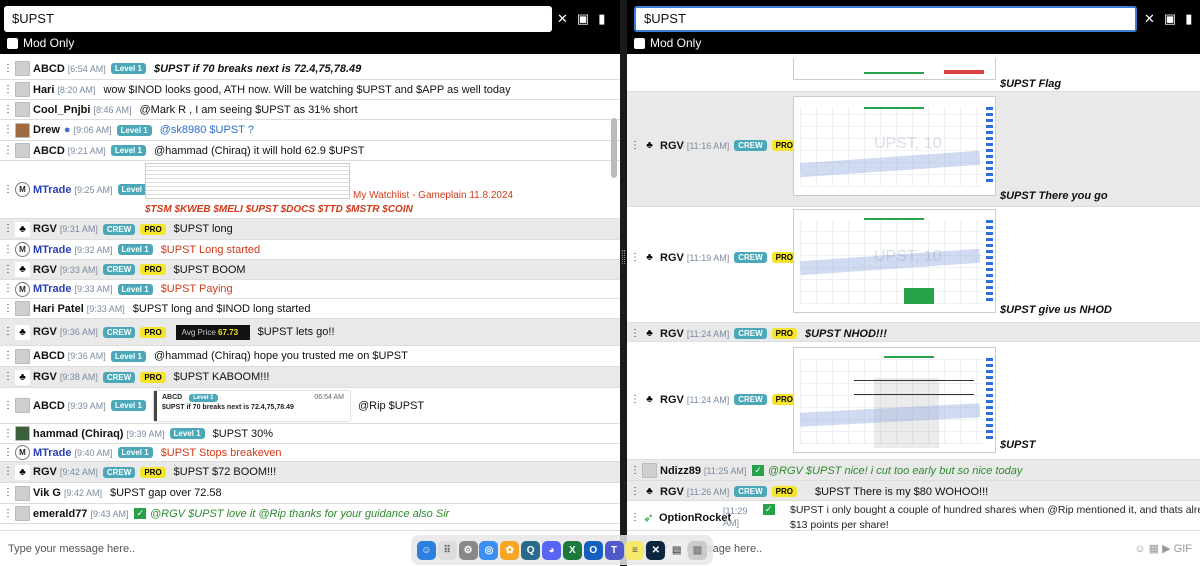 Image resolution: width=1200 pixels, height=566 pixels. What do you see at coordinates (593, 550) in the screenshot?
I see `outlook-icon: O` at bounding box center [593, 550].